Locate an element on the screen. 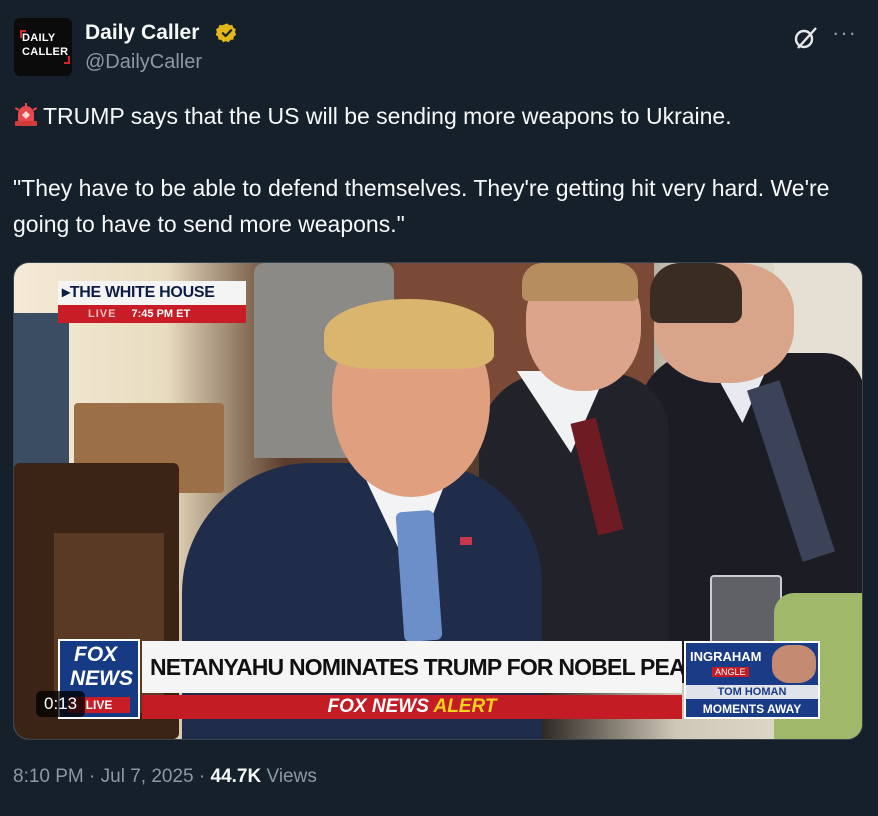  video-elapsed-time: 0:13 is located at coordinates (61, 704).